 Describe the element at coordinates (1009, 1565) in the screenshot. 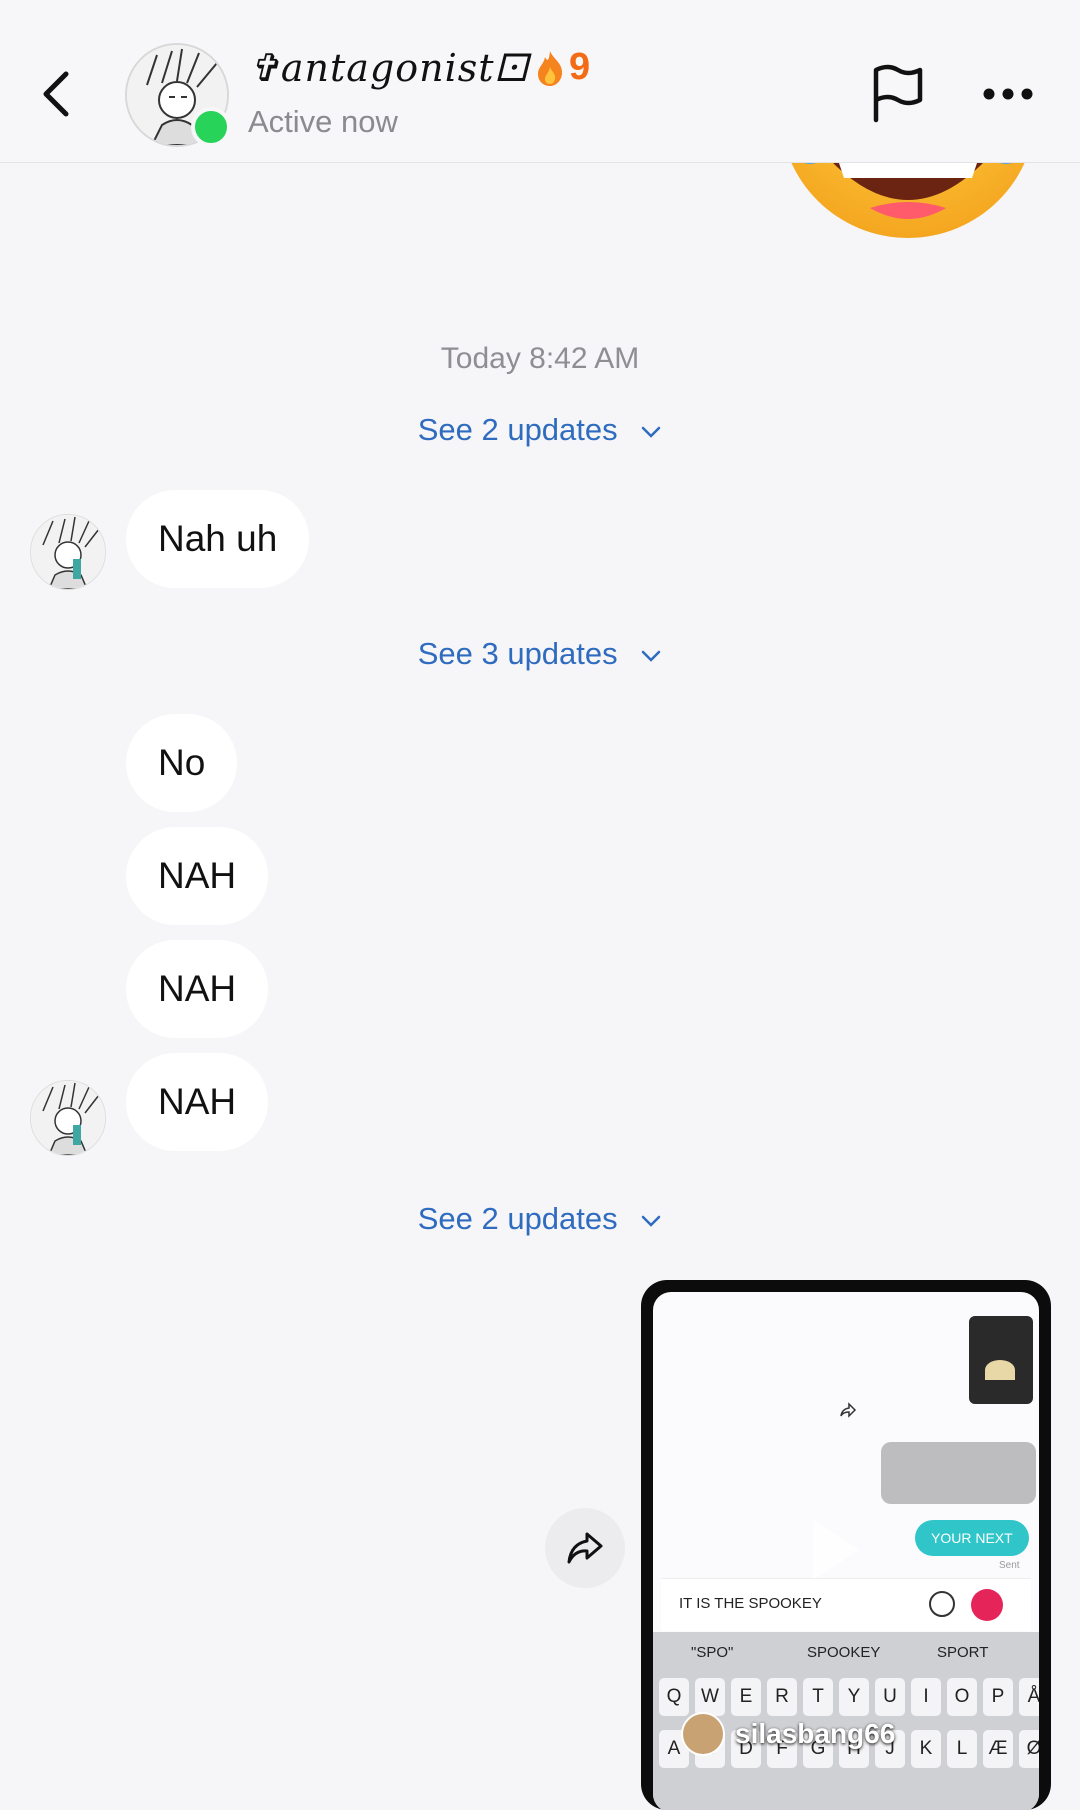

I see `sent-label: Sent` at that location.